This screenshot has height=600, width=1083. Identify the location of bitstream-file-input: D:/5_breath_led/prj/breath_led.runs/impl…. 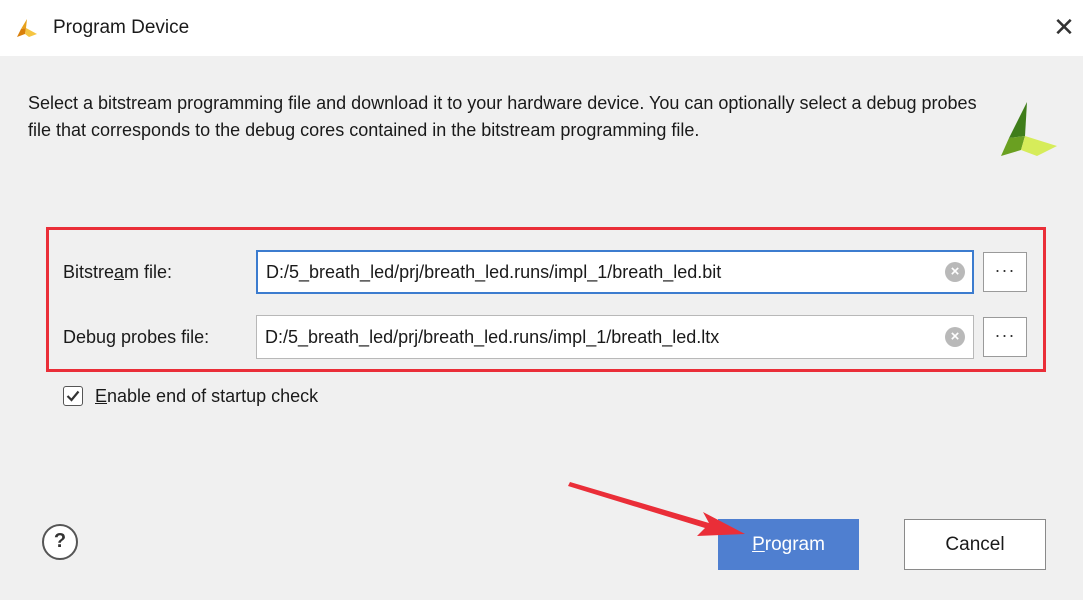
(615, 272).